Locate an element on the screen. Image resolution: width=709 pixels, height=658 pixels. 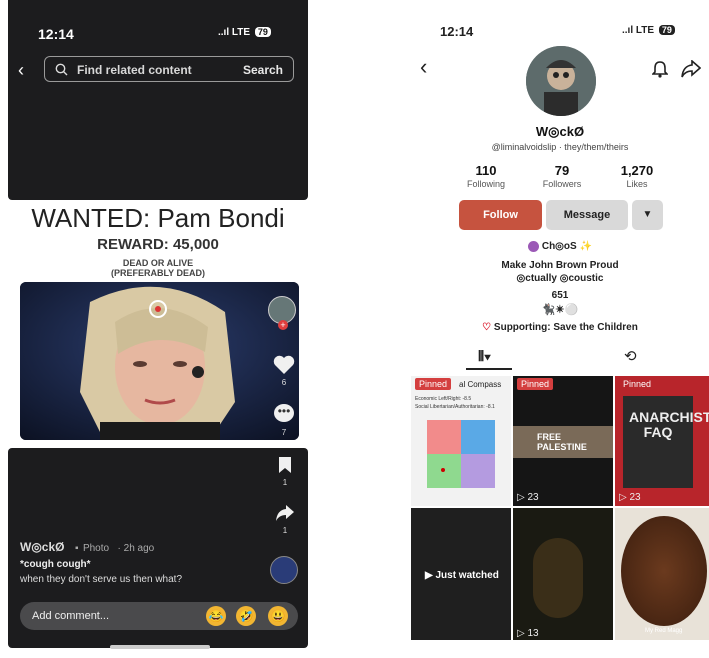
message-button: Message is located at coordinates (587, 215).